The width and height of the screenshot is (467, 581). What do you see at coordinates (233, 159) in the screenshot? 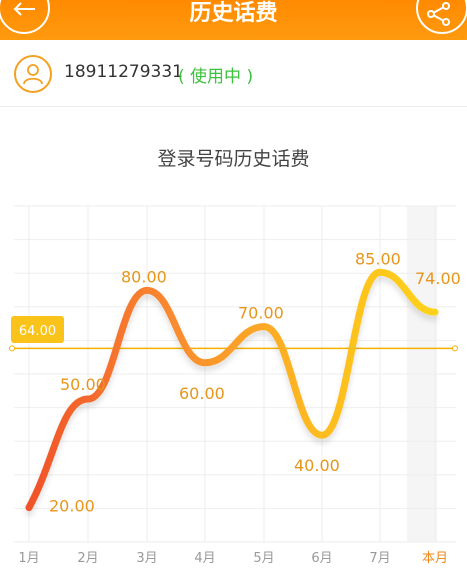
I see `chart-title: 登录号码历史话费` at bounding box center [233, 159].